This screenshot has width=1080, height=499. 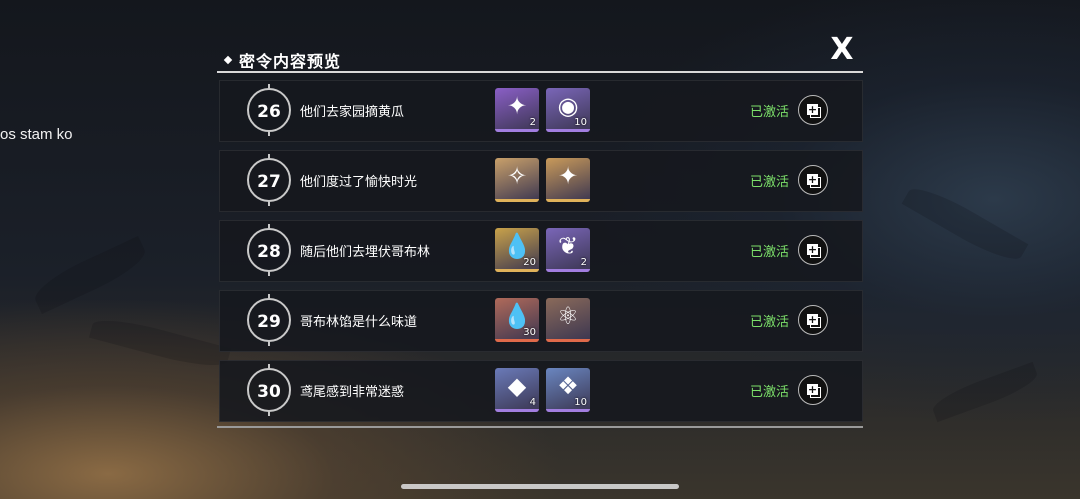 What do you see at coordinates (359, 322) in the screenshot?
I see `cipher-title: 哥布林馅是什么味道` at bounding box center [359, 322].